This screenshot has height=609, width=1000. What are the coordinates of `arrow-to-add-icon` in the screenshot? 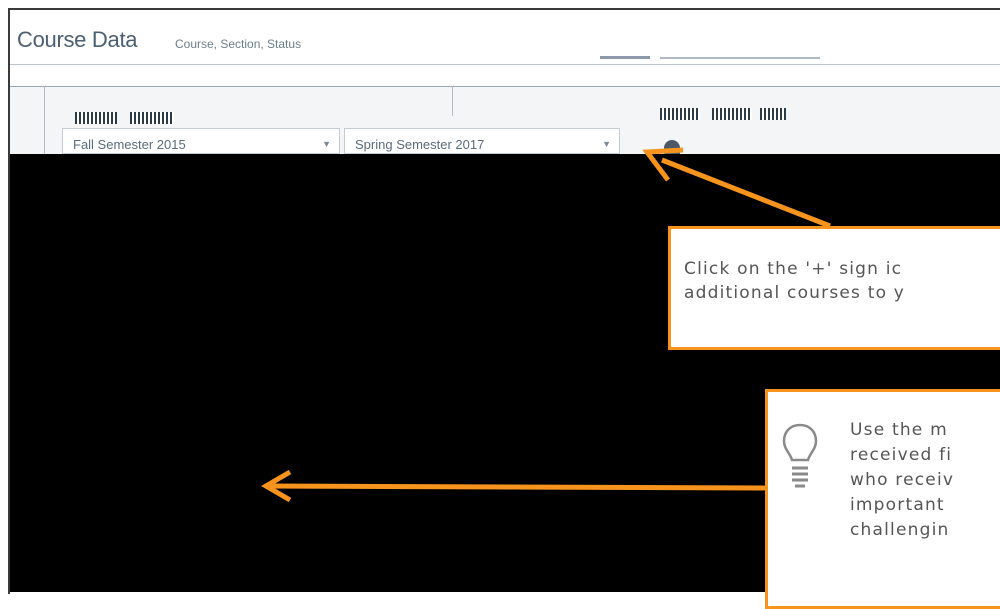 It's located at (746, 193).